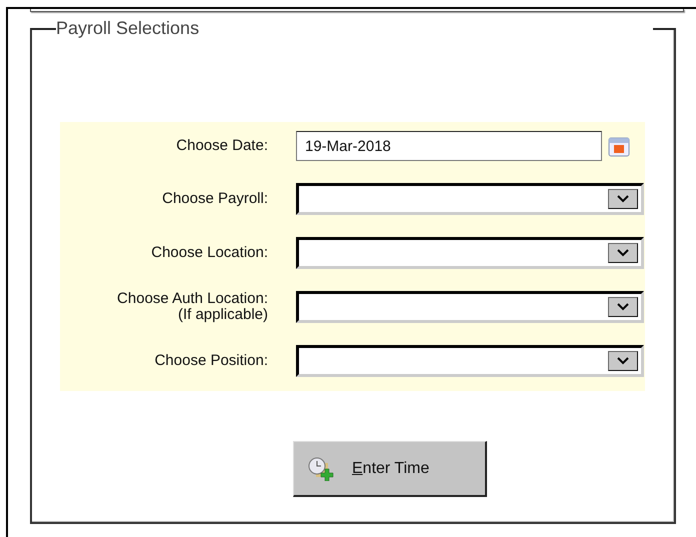  What do you see at coordinates (321, 468) in the screenshot?
I see `clock-add-icon` at bounding box center [321, 468].